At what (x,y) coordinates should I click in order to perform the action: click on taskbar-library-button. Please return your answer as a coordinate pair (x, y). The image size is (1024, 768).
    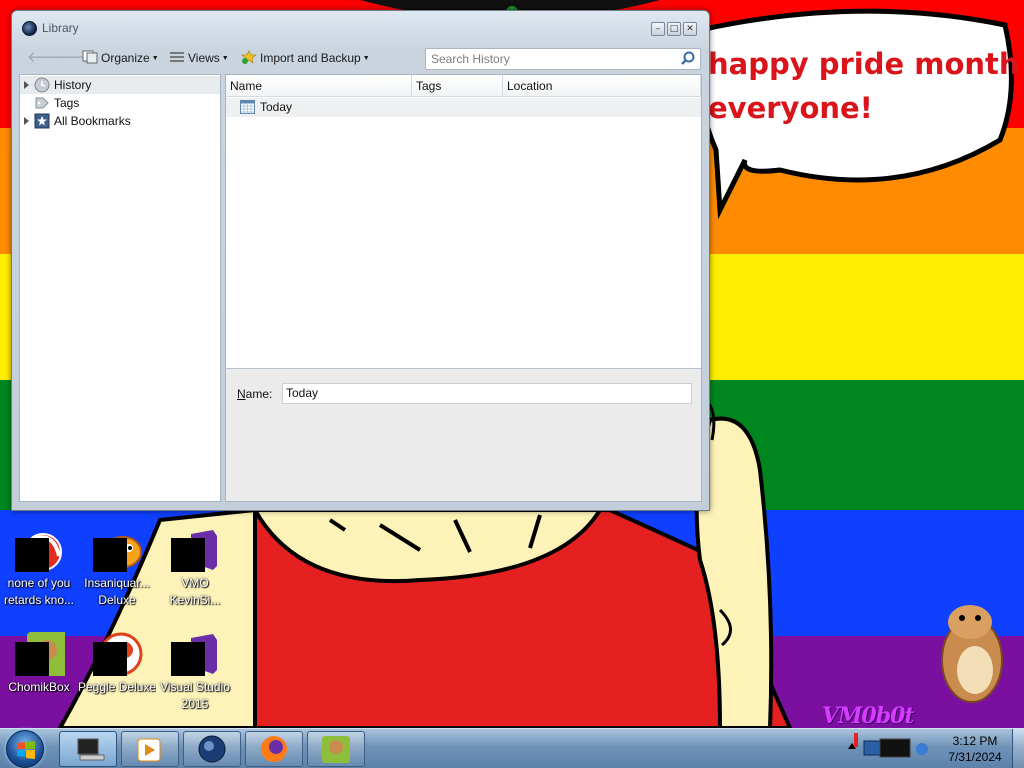
    Looking at the image, I should click on (88, 749).